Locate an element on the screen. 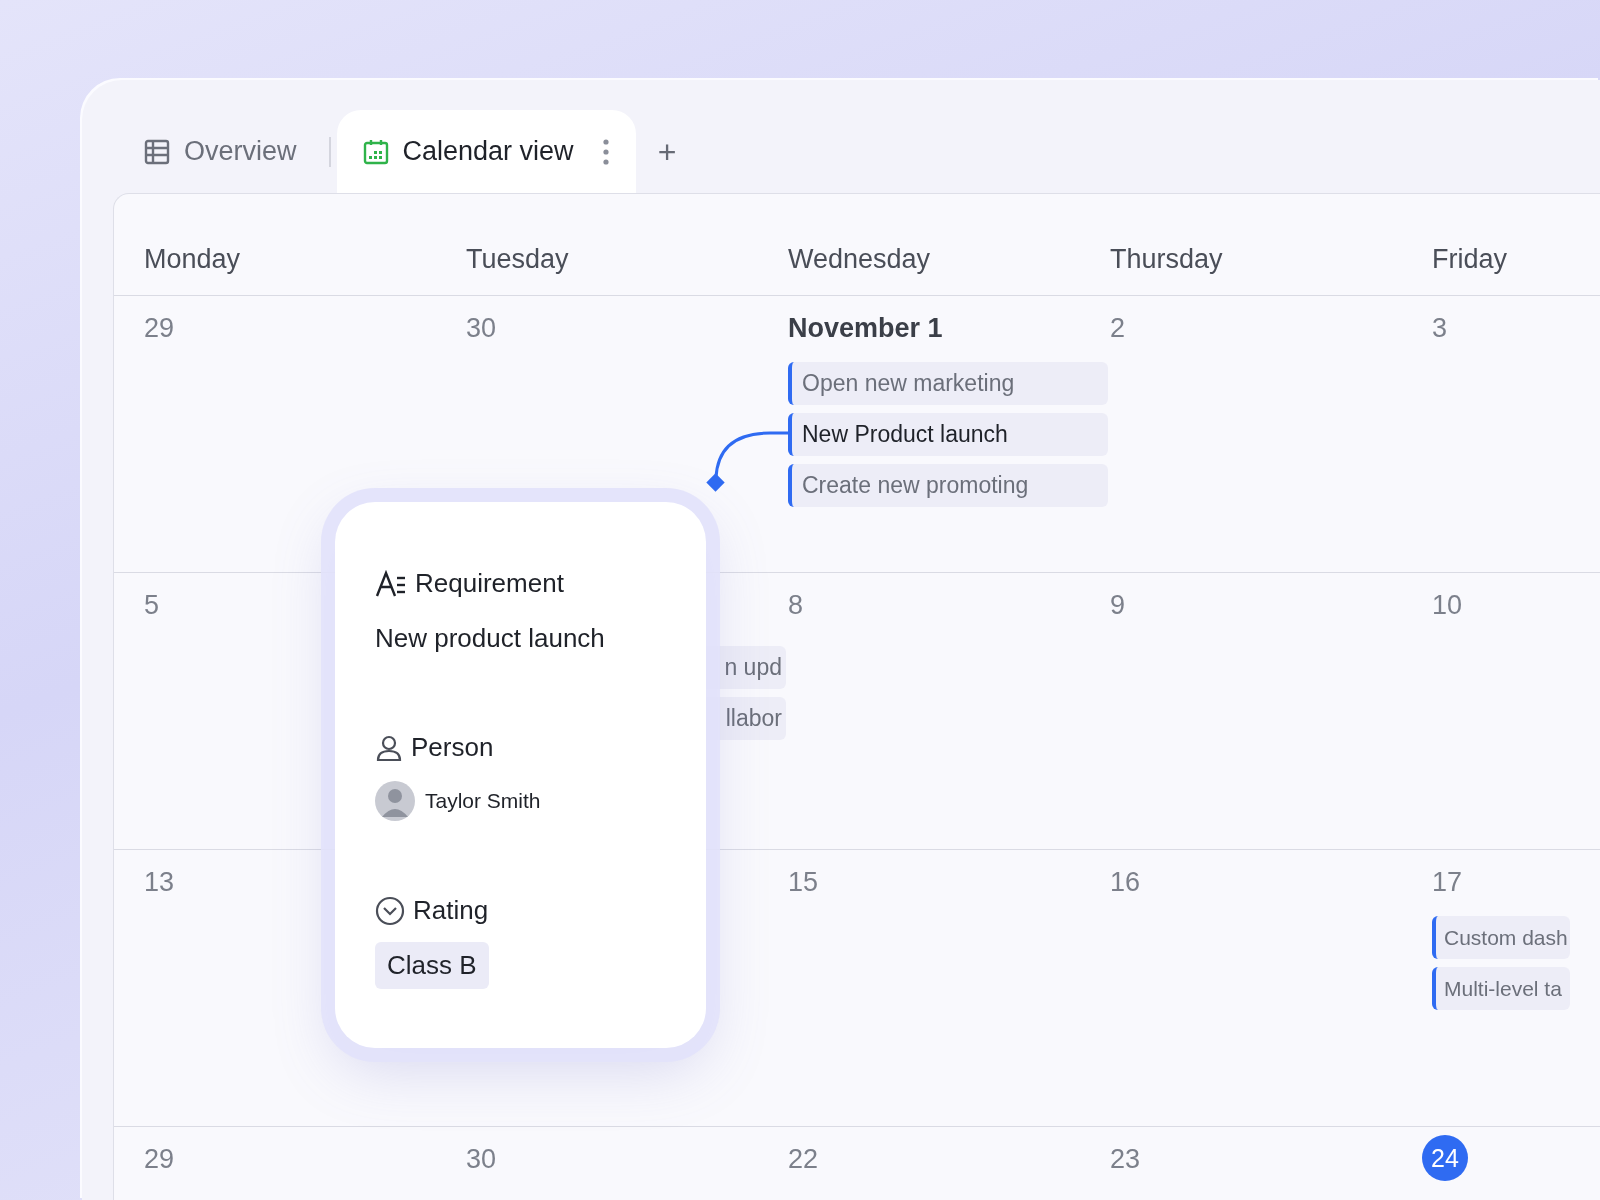 The height and width of the screenshot is (1200, 1600). date-label: 15 is located at coordinates (803, 882).